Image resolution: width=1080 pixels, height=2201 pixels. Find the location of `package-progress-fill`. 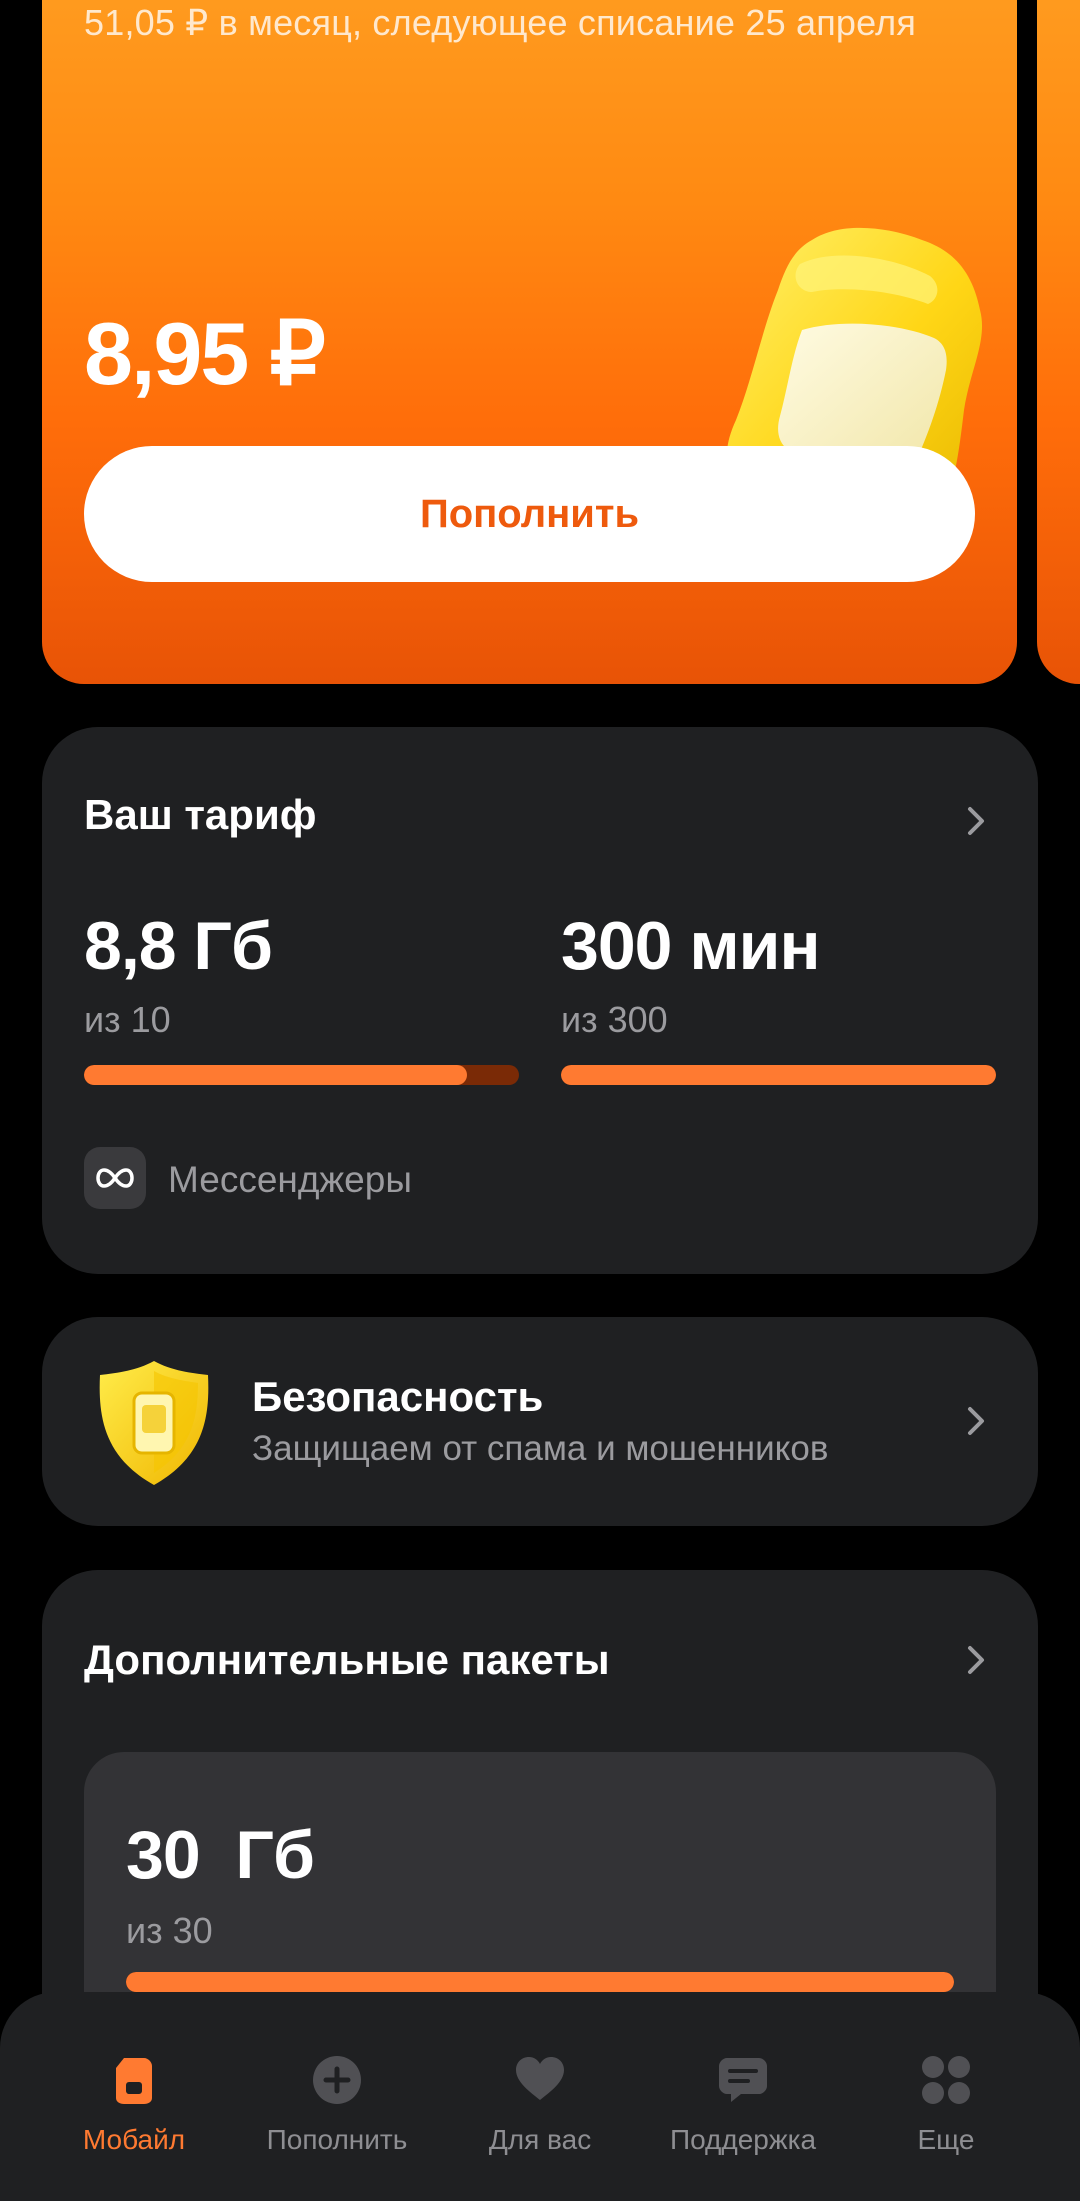

package-progress-fill is located at coordinates (540, 1982).